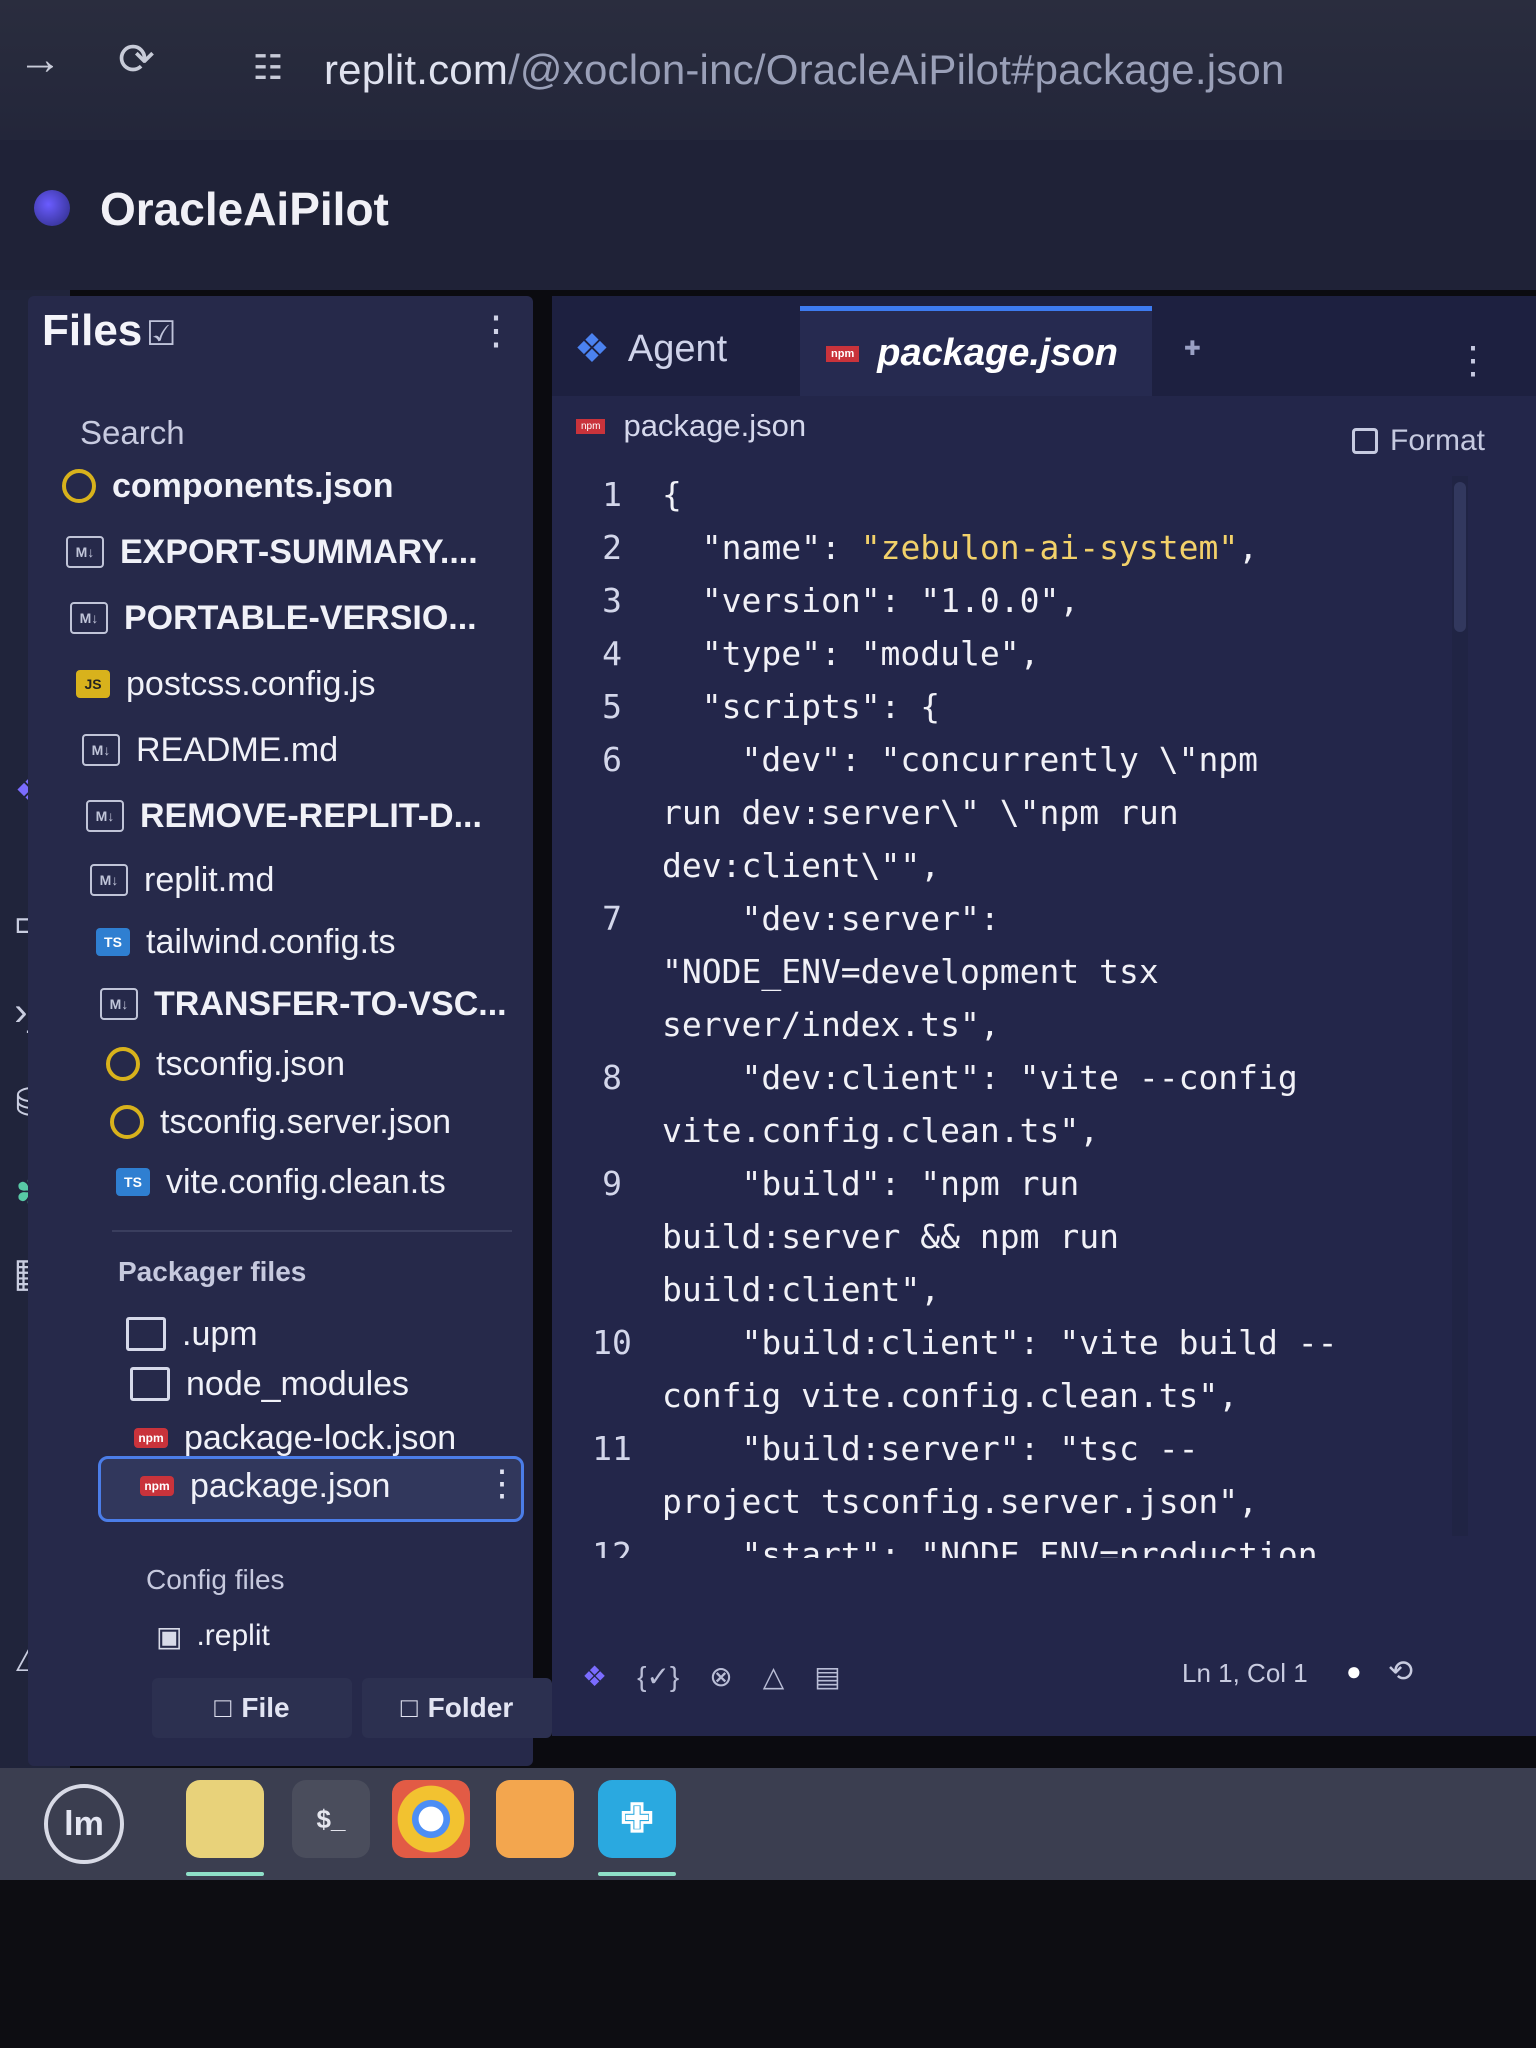 Image resolution: width=1536 pixels, height=2048 pixels. What do you see at coordinates (1022, 1024) in the screenshot?
I see `code-line: server/index.ts",` at bounding box center [1022, 1024].